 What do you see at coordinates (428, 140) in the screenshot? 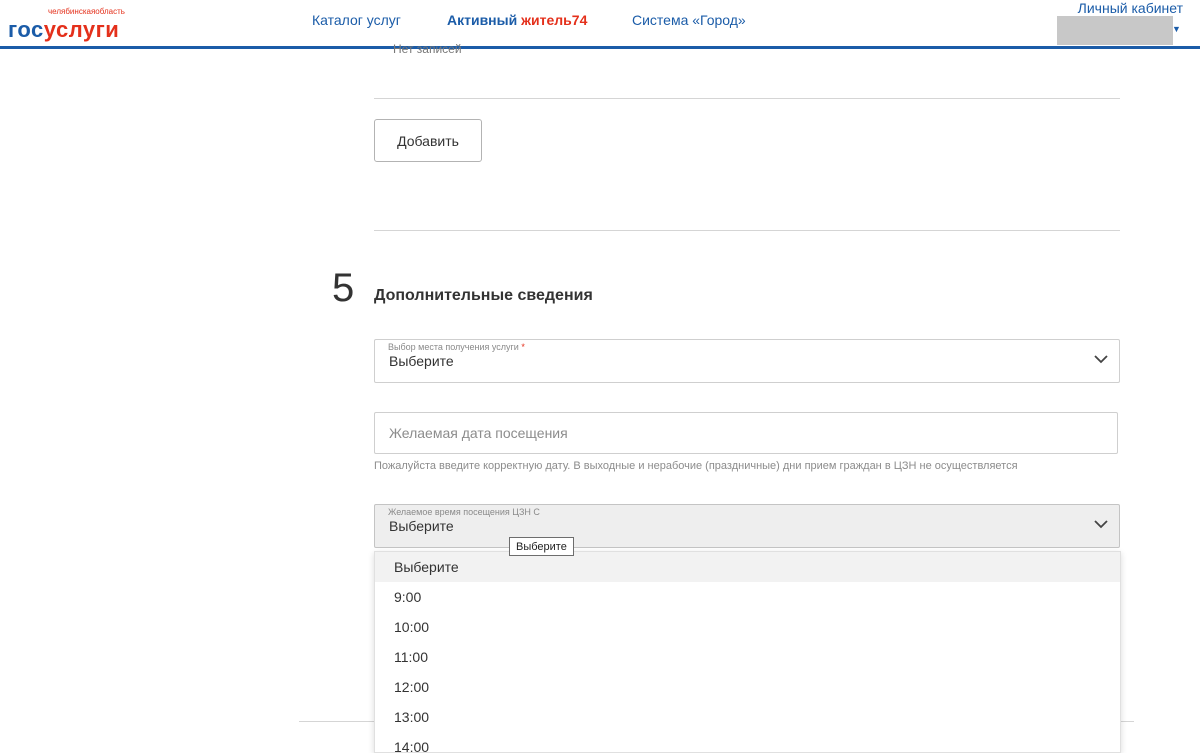
I see `add-button: Добавить` at bounding box center [428, 140].